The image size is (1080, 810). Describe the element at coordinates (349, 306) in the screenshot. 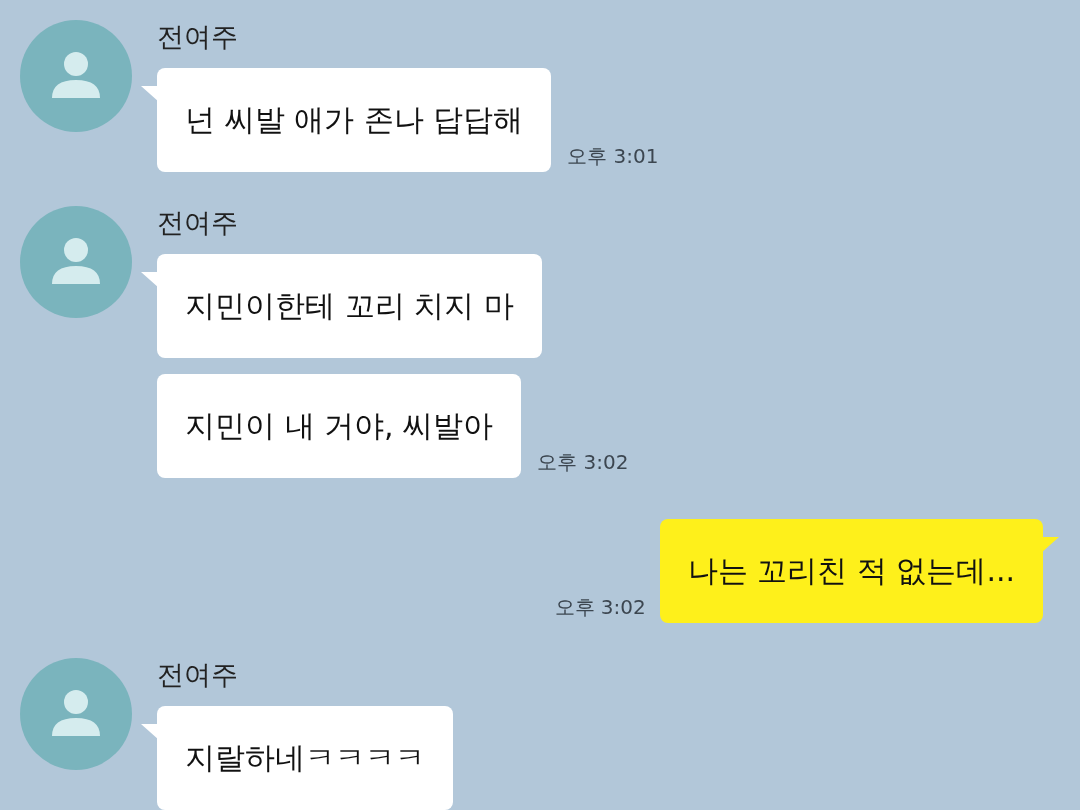

I see `message-bubble: 지민이한테 꼬리 치지 마` at that location.